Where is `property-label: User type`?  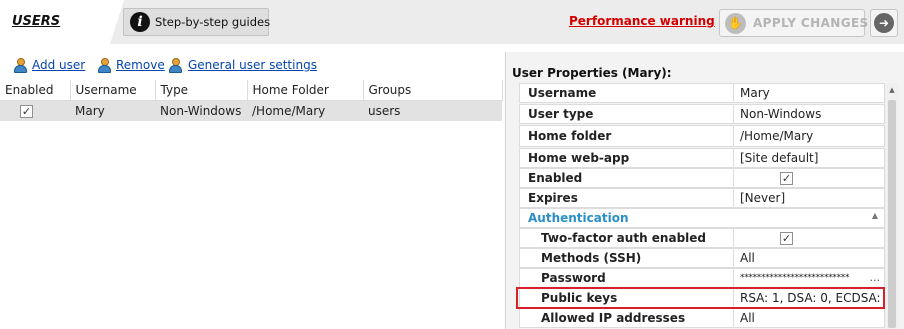
property-label: User type is located at coordinates (561, 114).